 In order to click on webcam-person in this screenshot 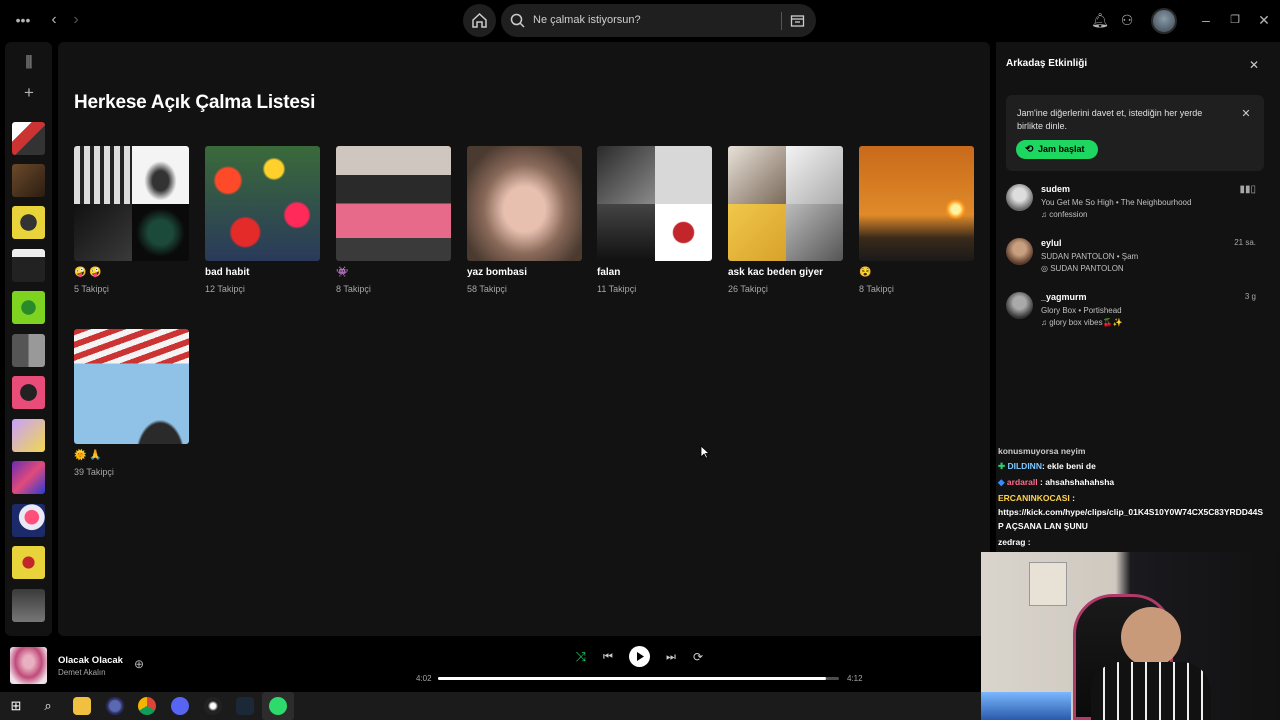, I will do `click(1151, 637)`.